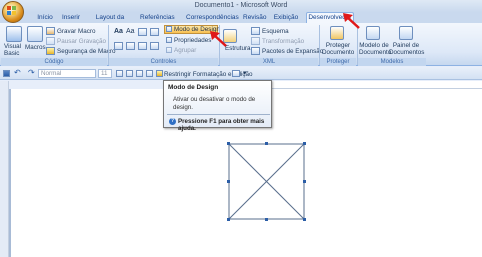 The width and height of the screenshot is (482, 257). Describe the element at coordinates (139, 73) in the screenshot. I see `list-icon` at that location.